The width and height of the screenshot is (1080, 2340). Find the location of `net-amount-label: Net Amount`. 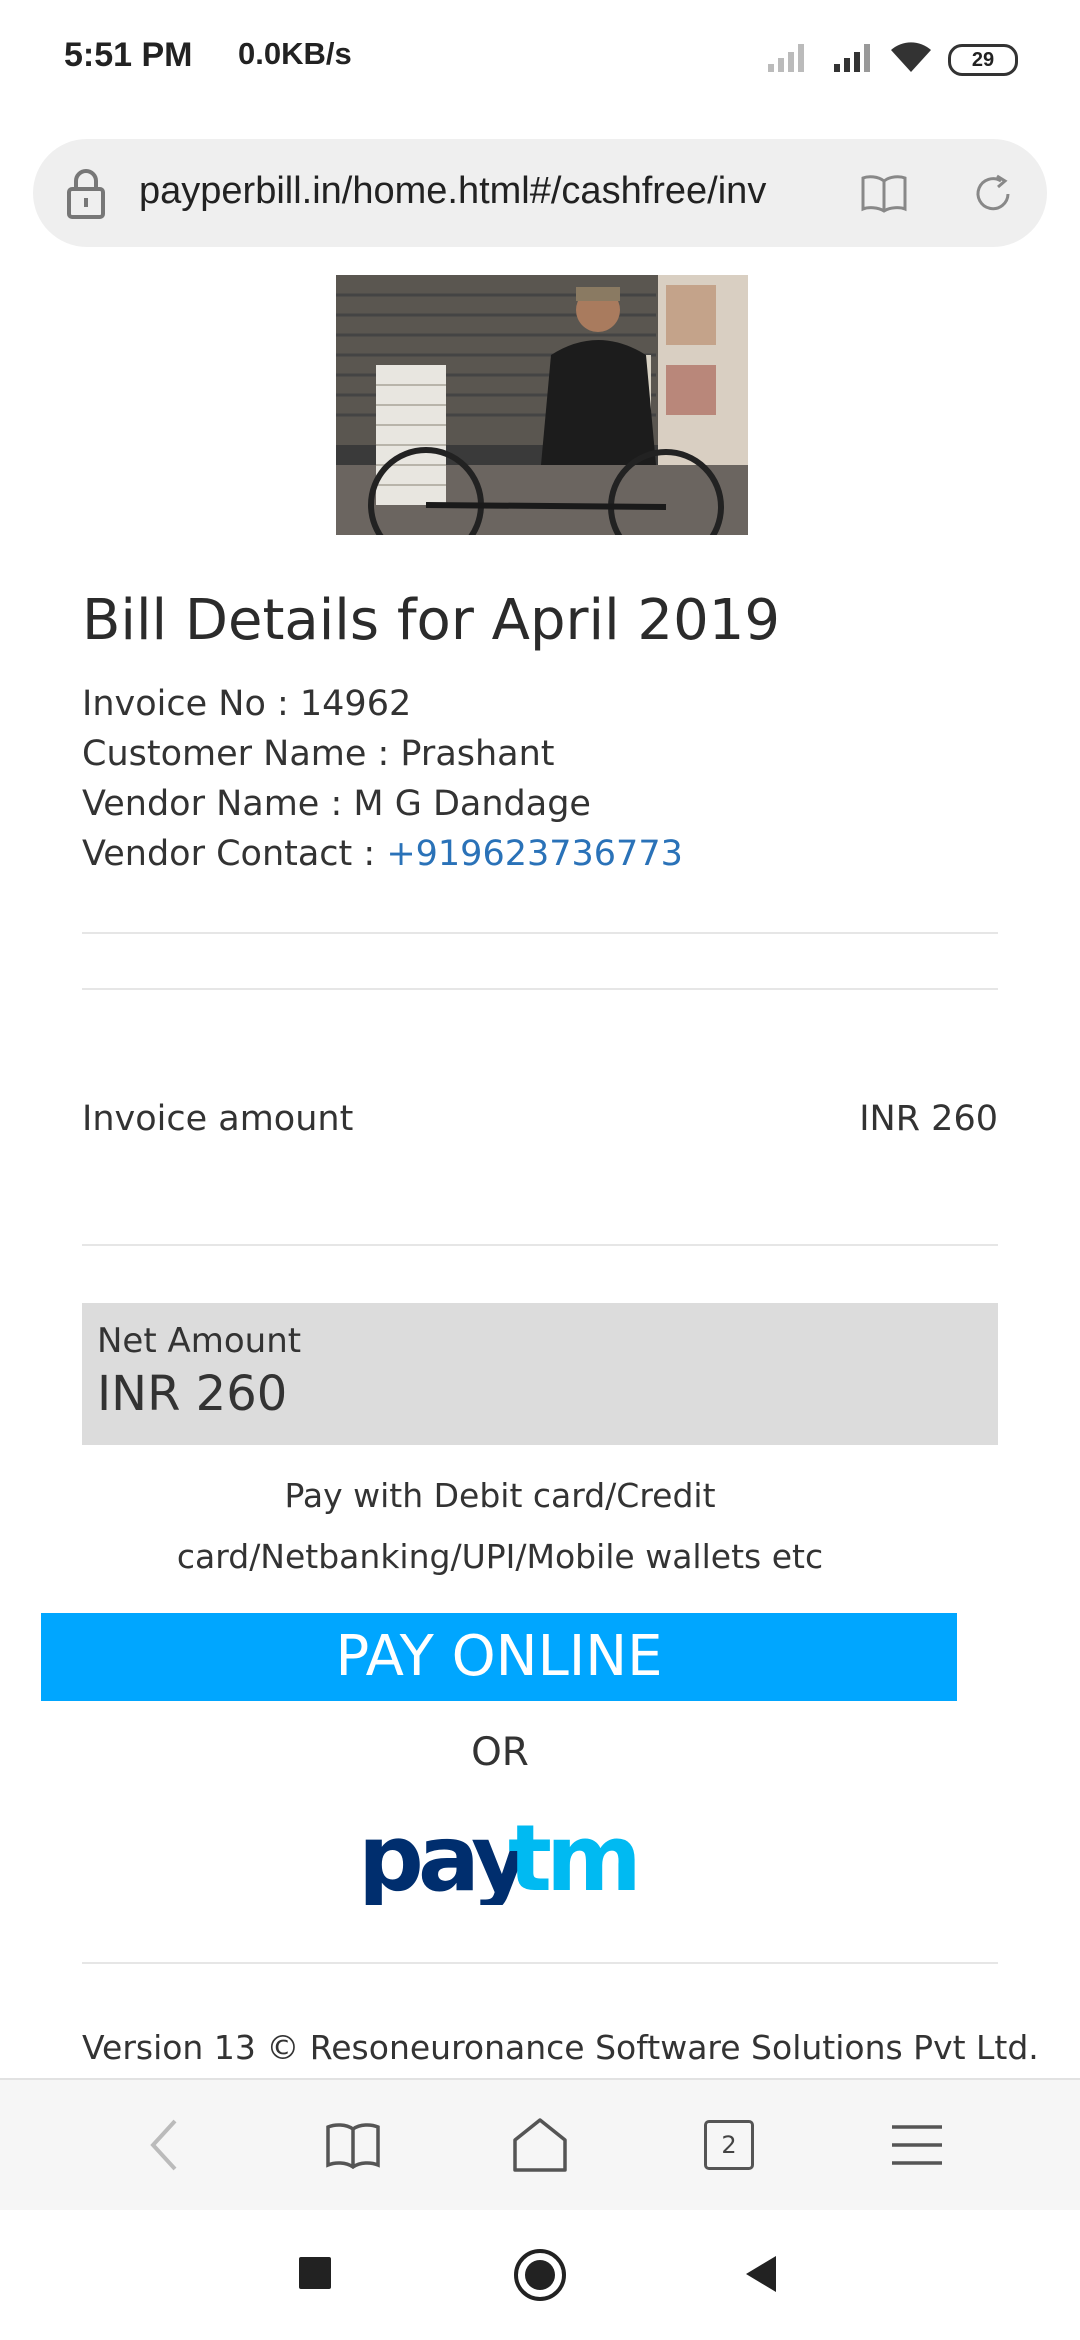

net-amount-label: Net Amount is located at coordinates (199, 1341).